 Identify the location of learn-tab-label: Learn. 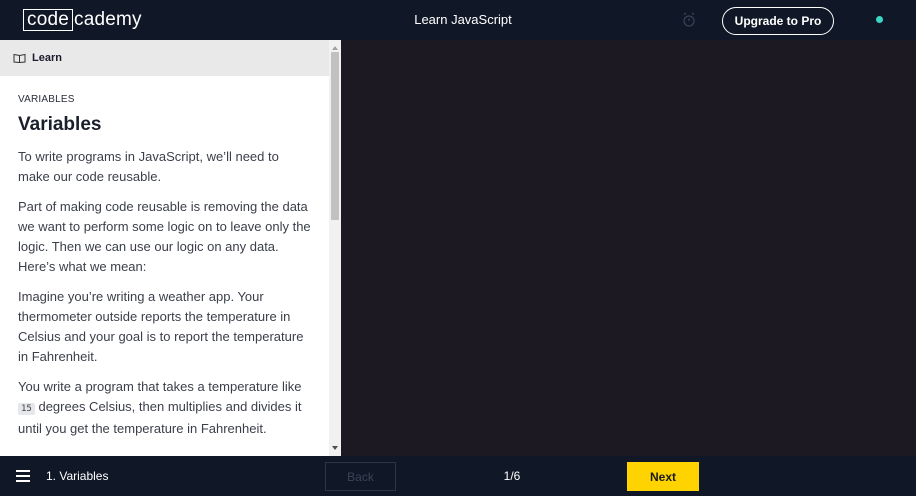
(47, 58).